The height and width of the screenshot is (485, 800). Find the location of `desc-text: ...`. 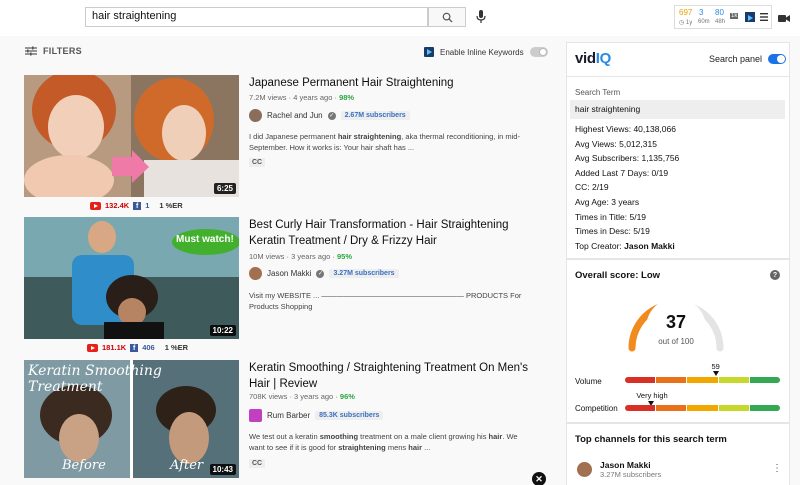

desc-text: ... is located at coordinates (426, 447).